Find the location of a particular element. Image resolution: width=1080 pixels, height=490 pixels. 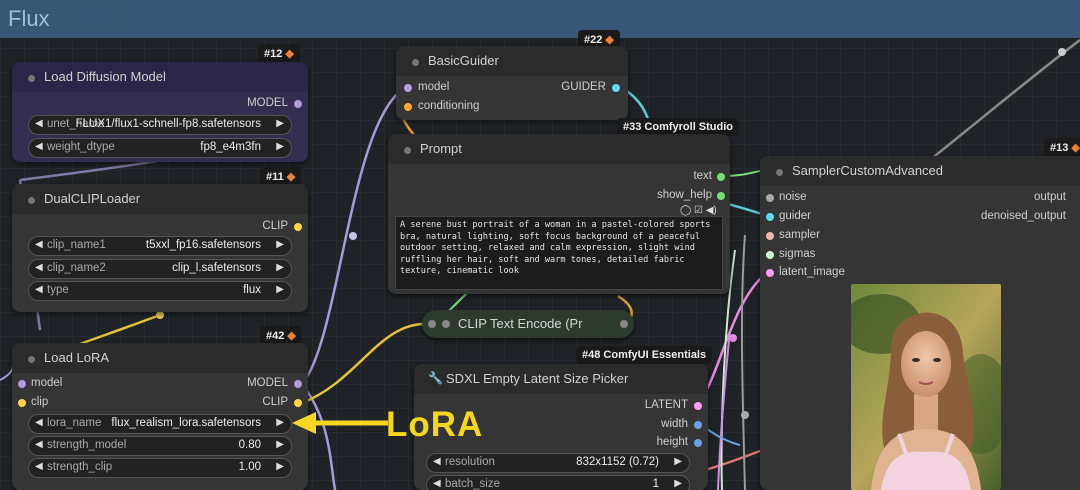

node-title-bar: DualCLIPLoader is located at coordinates (160, 199).